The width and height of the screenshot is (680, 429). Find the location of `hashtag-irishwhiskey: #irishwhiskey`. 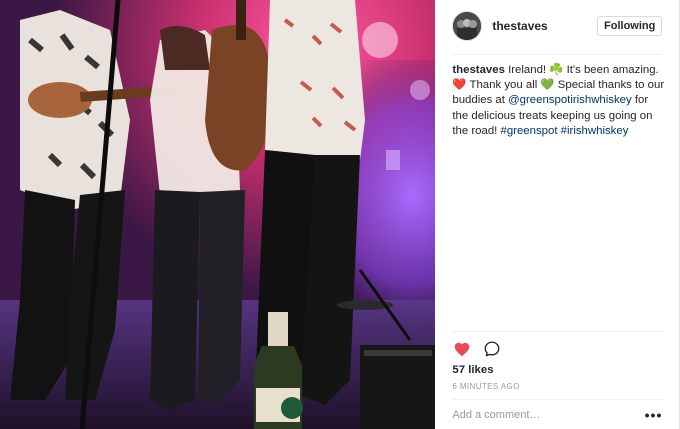

hashtag-irishwhiskey: #irishwhiskey is located at coordinates (595, 131).